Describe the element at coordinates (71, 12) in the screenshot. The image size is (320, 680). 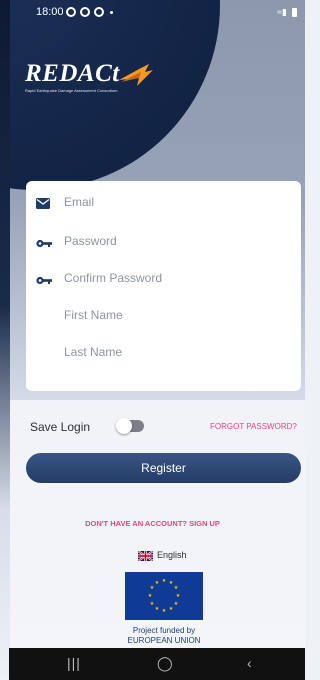
I see `whatsapp-icon` at that location.